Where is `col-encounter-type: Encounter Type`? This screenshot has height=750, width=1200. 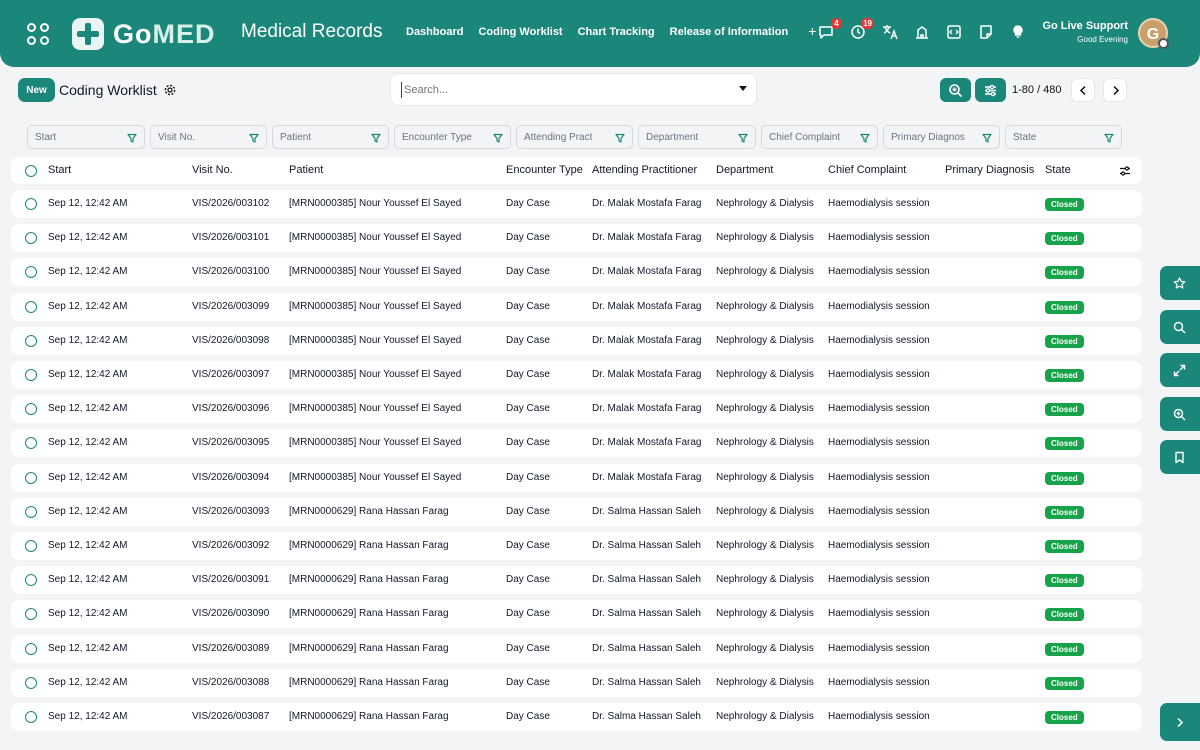
col-encounter-type: Encounter Type is located at coordinates (544, 170).